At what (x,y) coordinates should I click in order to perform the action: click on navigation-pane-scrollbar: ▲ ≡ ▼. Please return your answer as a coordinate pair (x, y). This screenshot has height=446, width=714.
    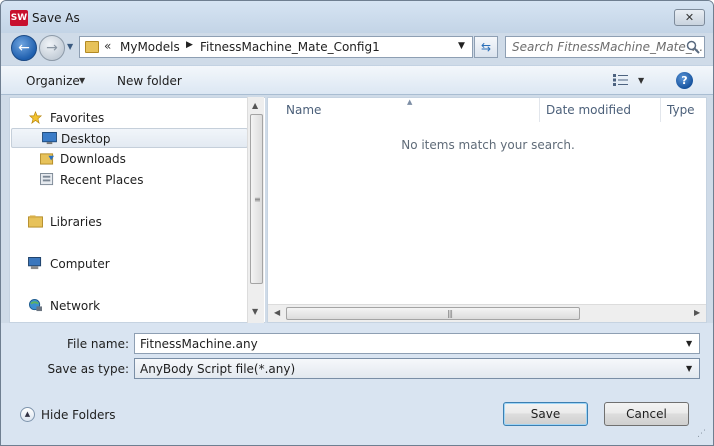
    Looking at the image, I should click on (255, 210).